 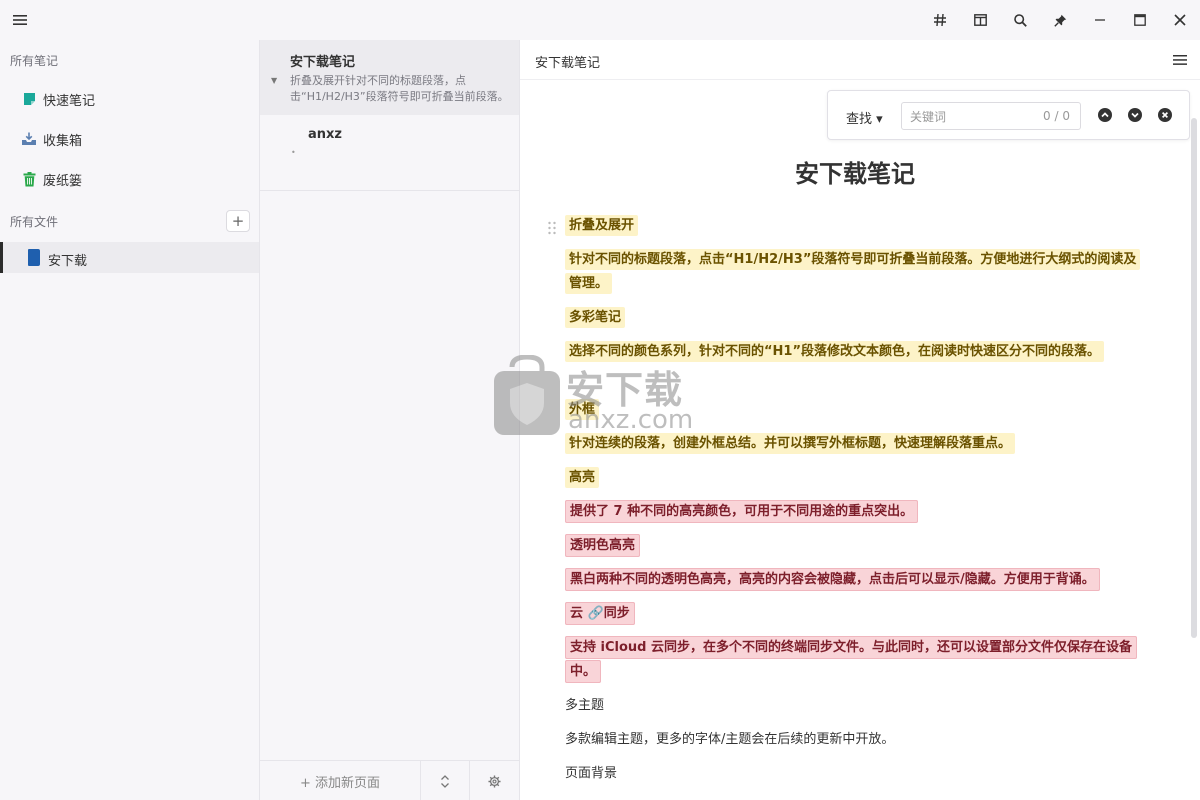 What do you see at coordinates (389, 153) in the screenshot?
I see `note-card: anxz •` at bounding box center [389, 153].